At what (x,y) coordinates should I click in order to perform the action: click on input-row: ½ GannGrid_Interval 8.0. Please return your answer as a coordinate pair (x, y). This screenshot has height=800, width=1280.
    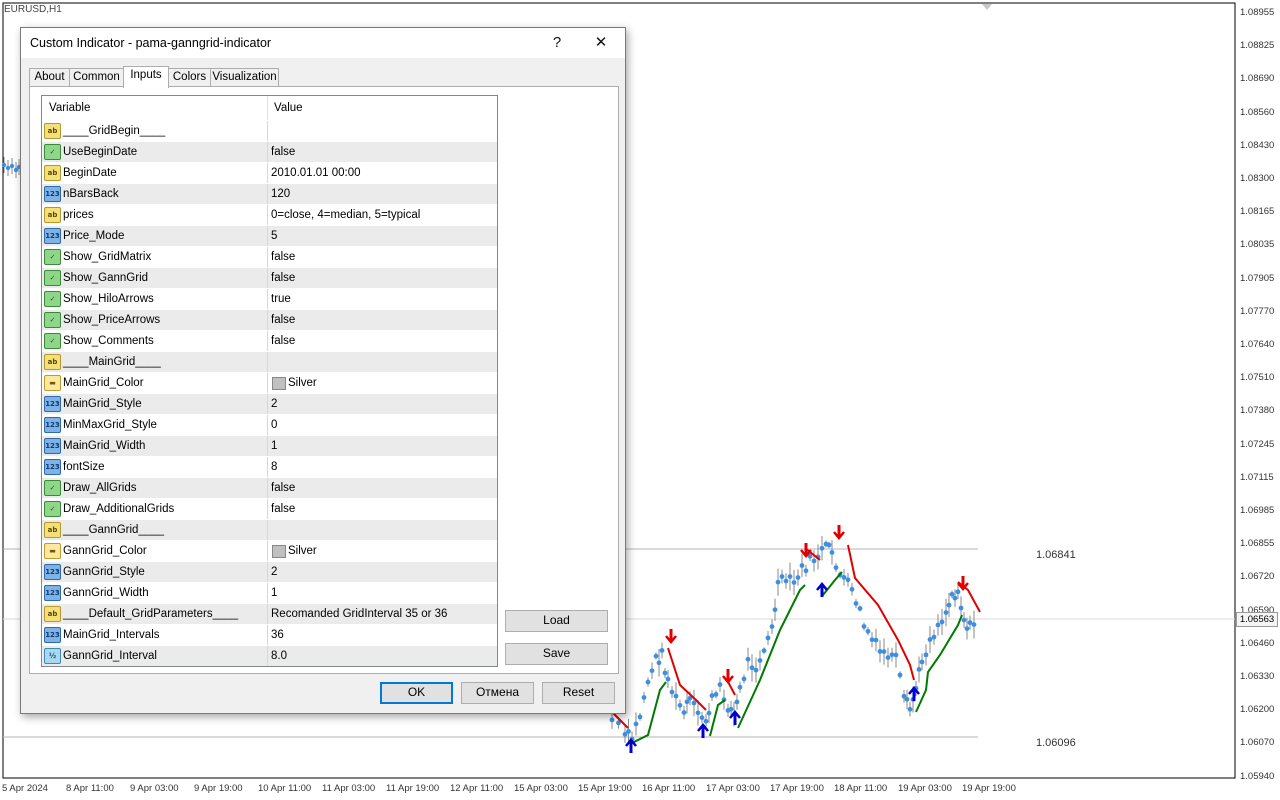
    Looking at the image, I should click on (269, 656).